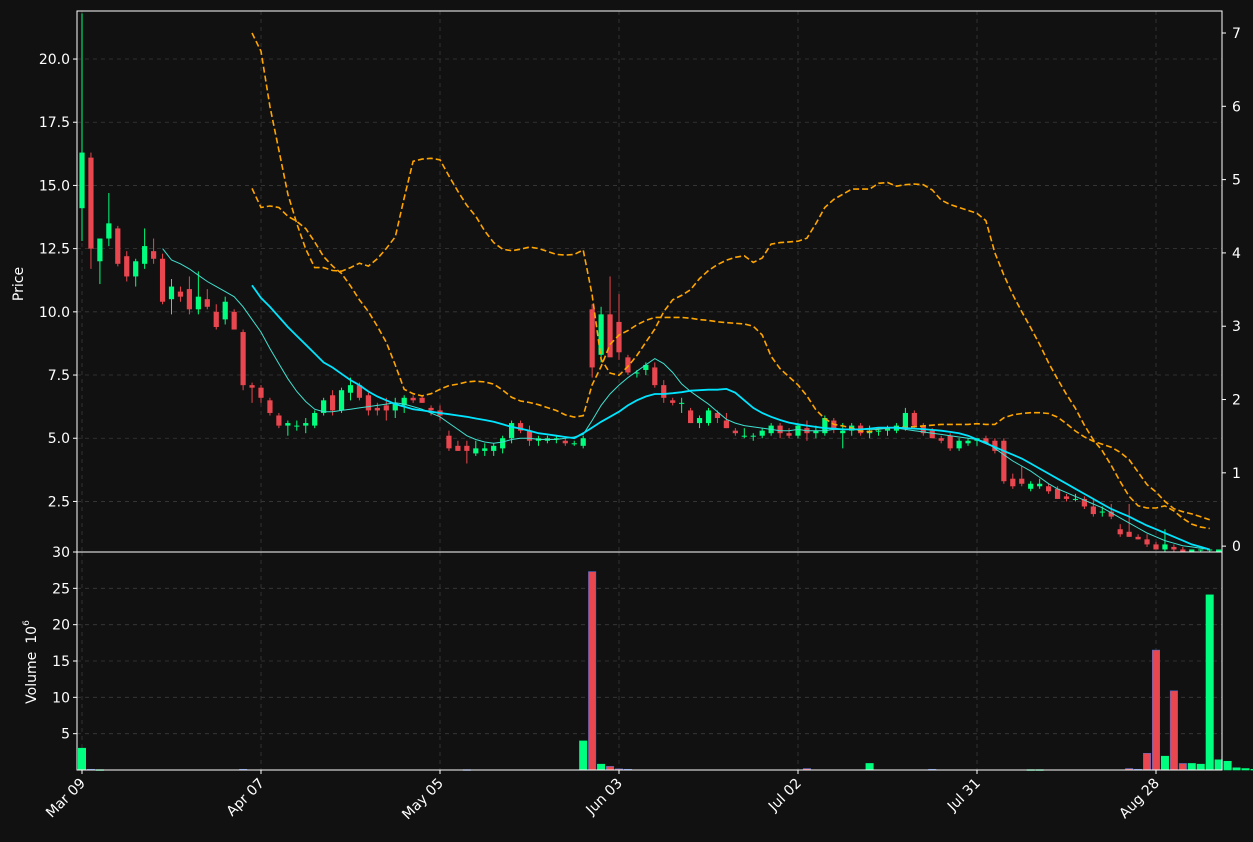 Image resolution: width=1253 pixels, height=842 pixels. What do you see at coordinates (61, 626) in the screenshot?
I see `volume-tick-label: 20` at bounding box center [61, 626].